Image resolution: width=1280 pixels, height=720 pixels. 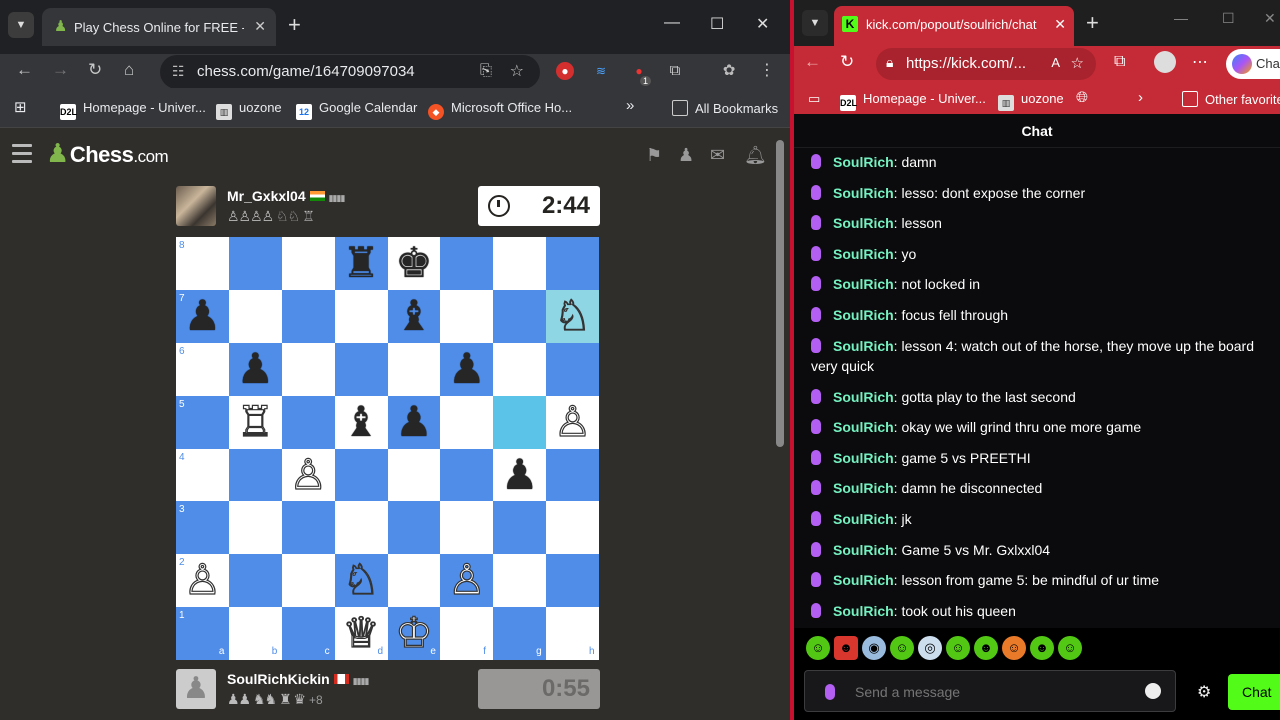 I want to click on read-aloud-icon: A, so click(x=1055, y=62).